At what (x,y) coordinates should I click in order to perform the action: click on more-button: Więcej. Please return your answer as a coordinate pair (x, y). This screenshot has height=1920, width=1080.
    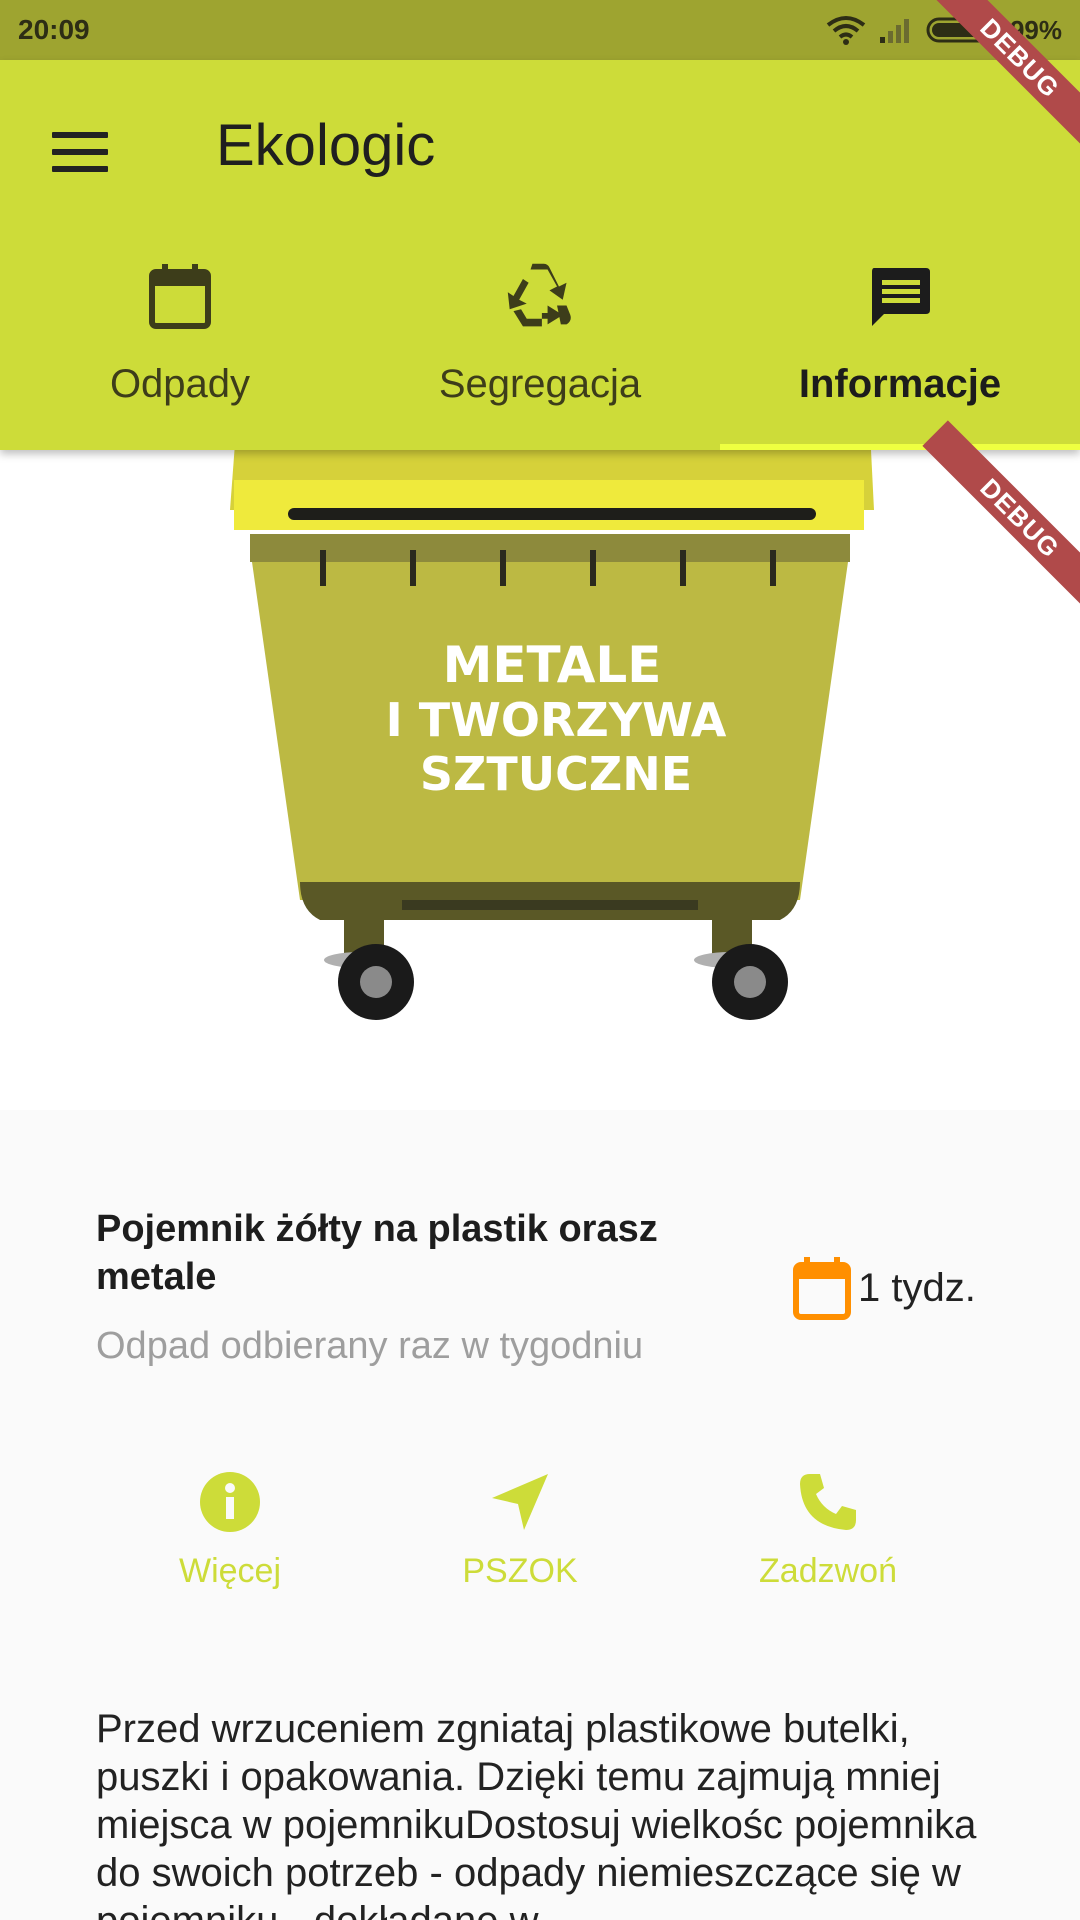
    Looking at the image, I should click on (230, 1530).